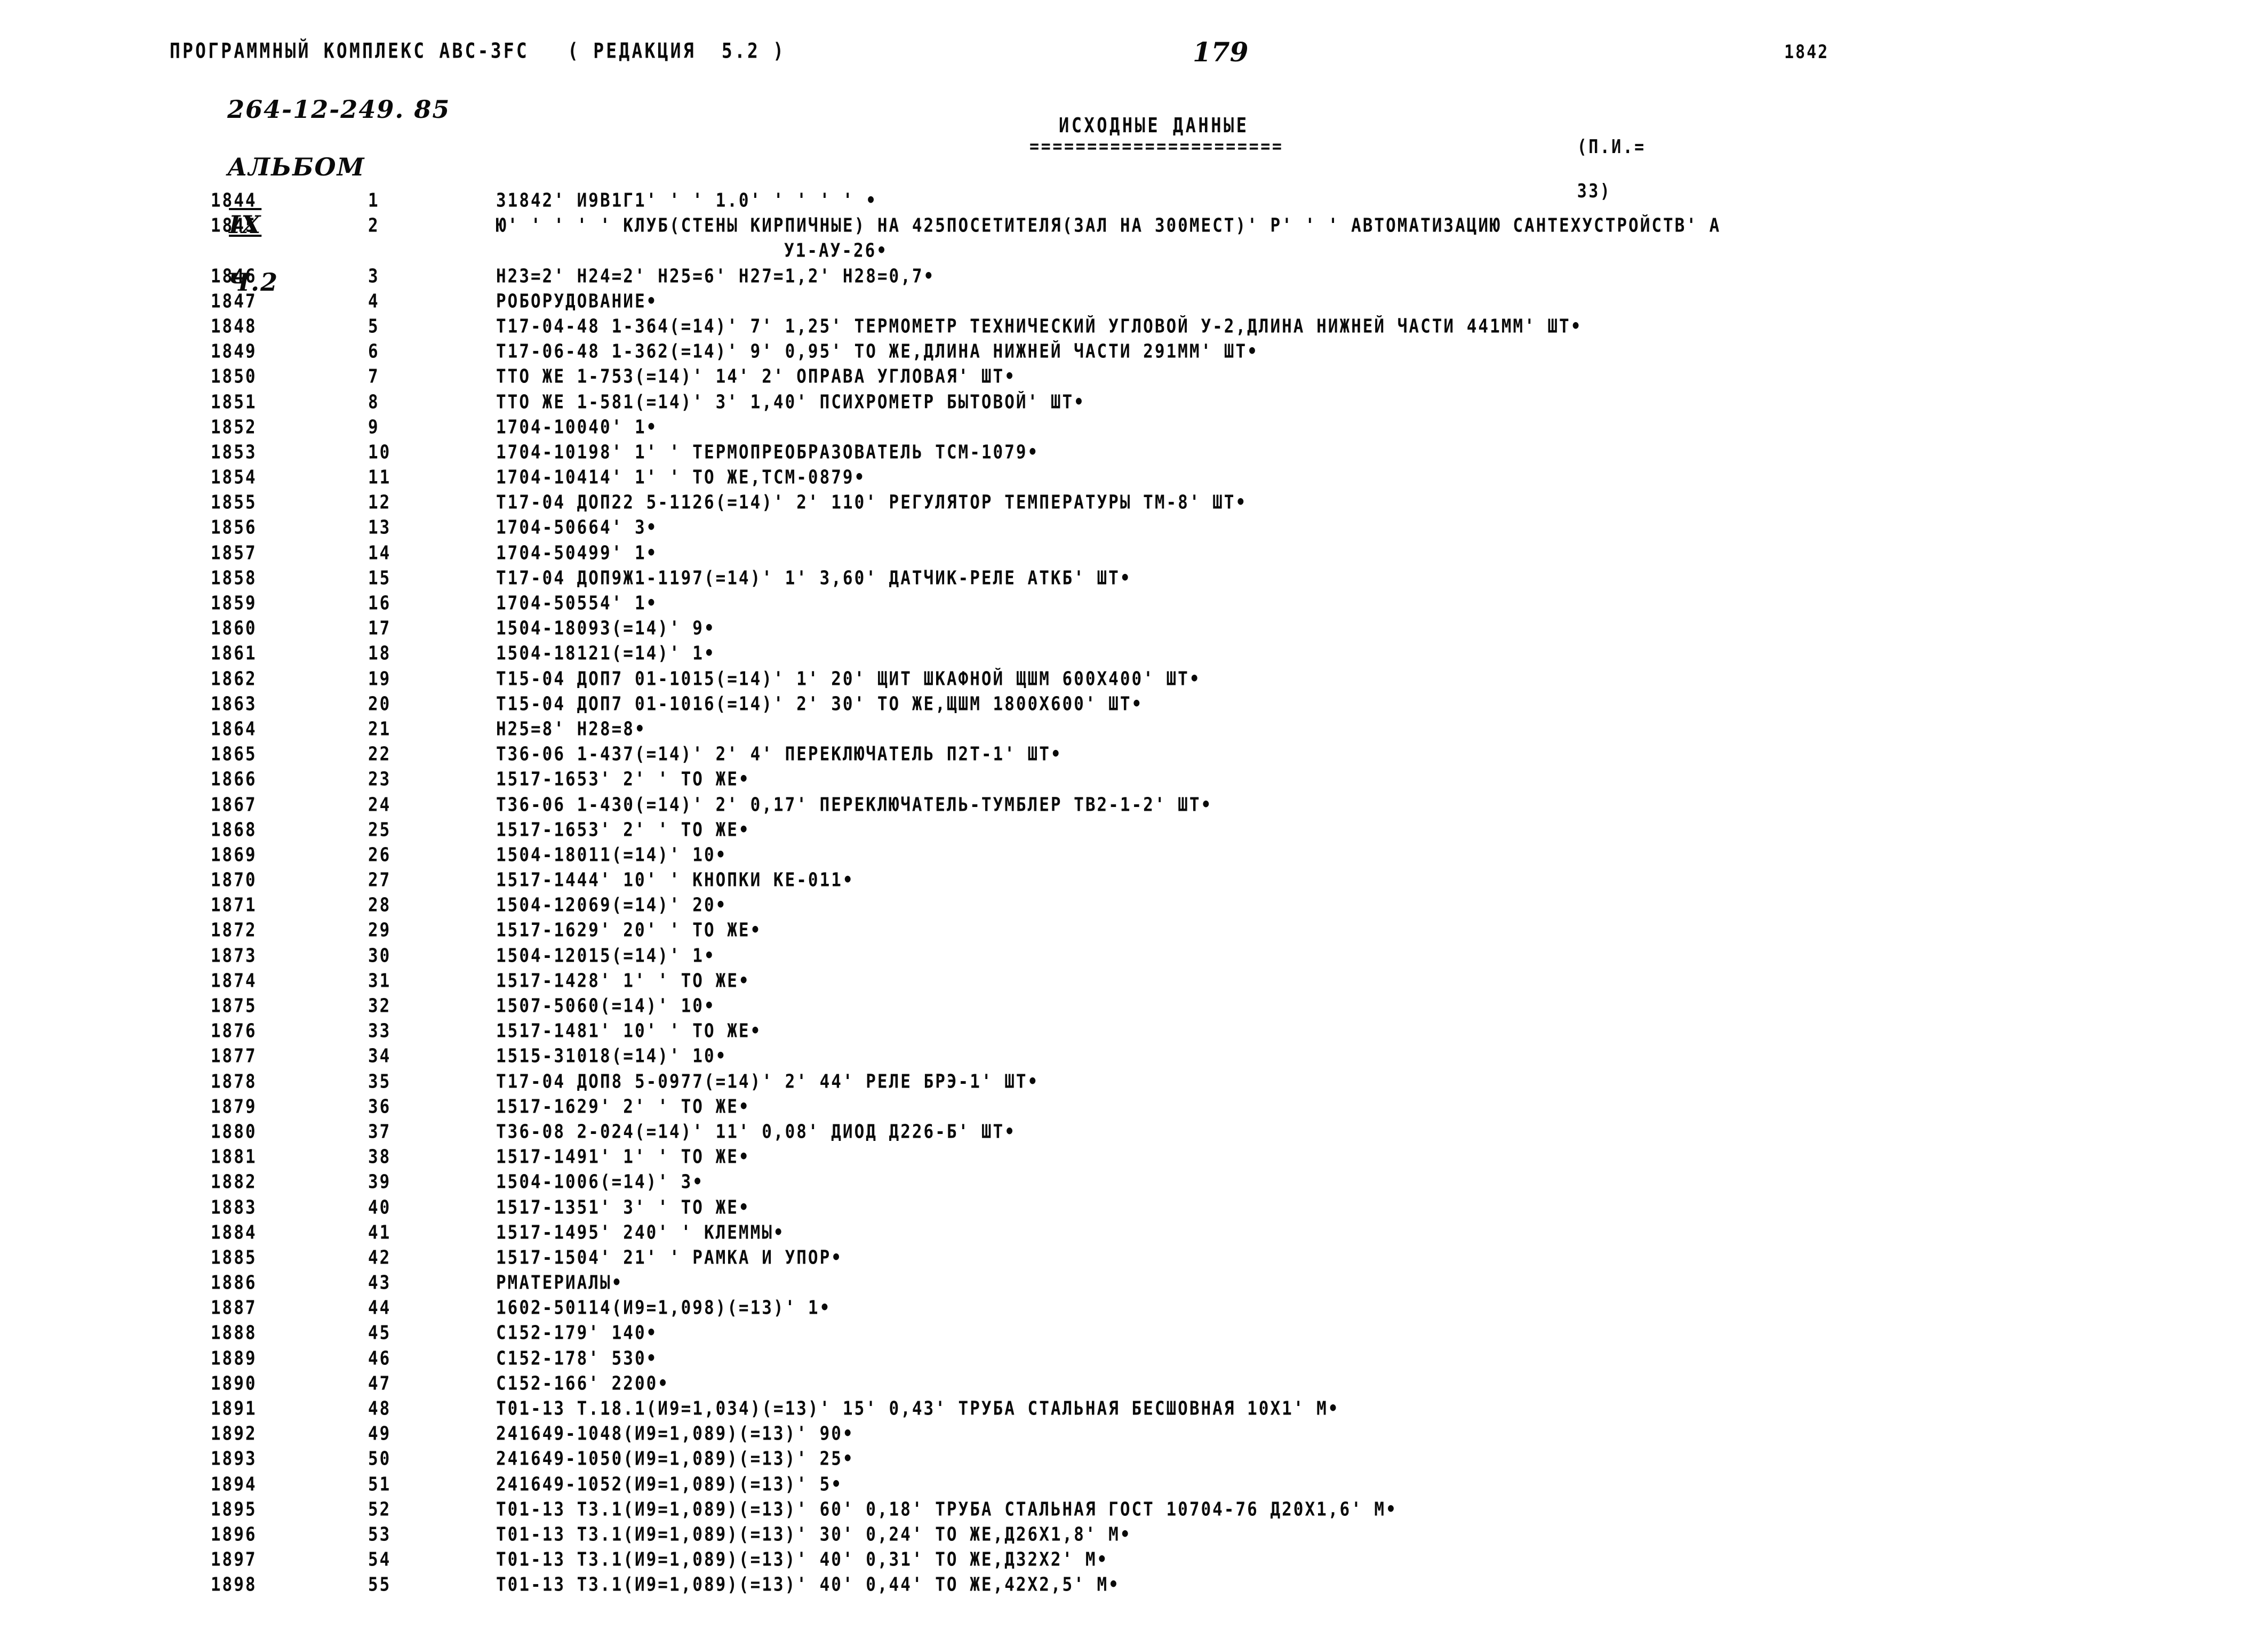 This screenshot has height=1638, width=2268. Describe the element at coordinates (234, 1584) in the screenshot. I see `row-sequence-number: 1898` at that location.